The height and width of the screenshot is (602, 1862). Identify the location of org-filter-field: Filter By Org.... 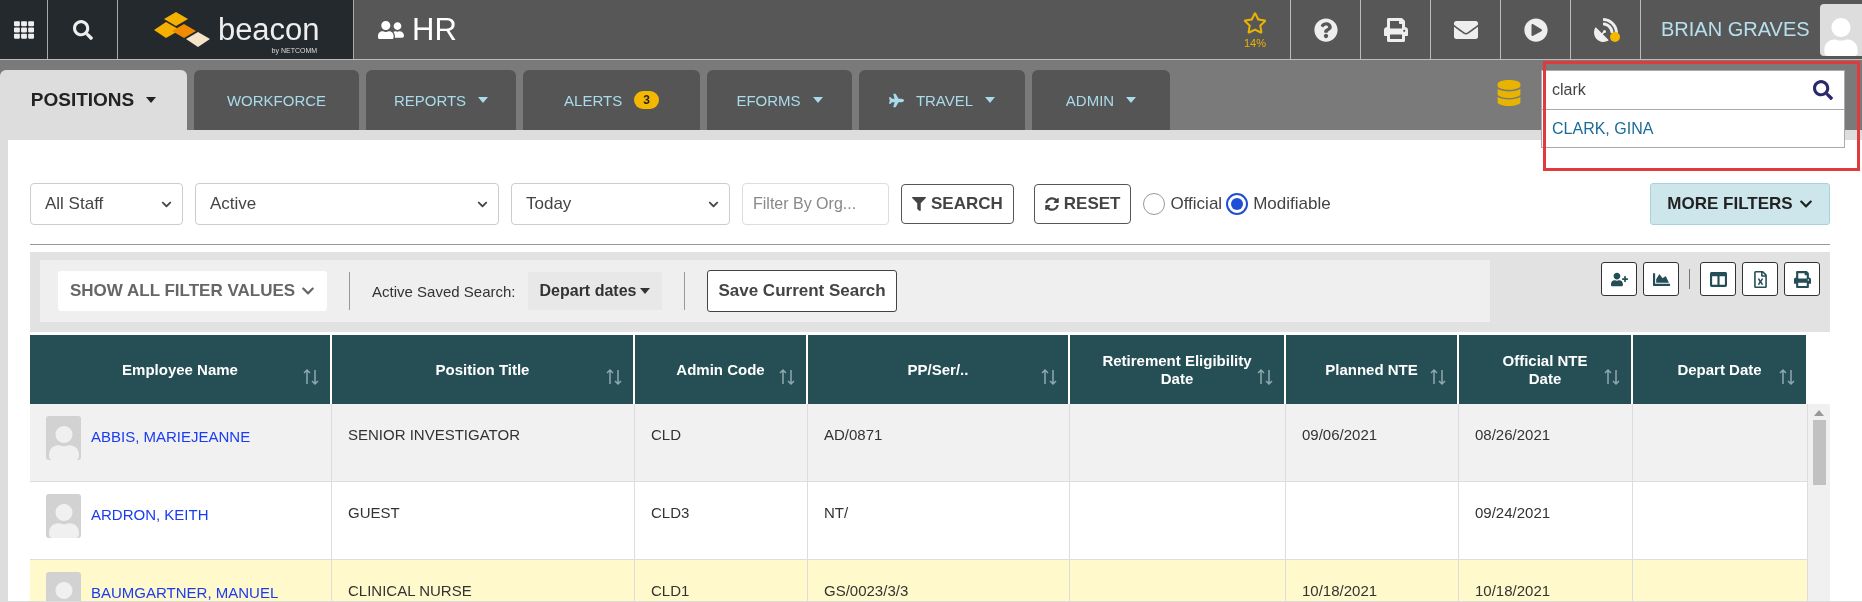
(815, 204).